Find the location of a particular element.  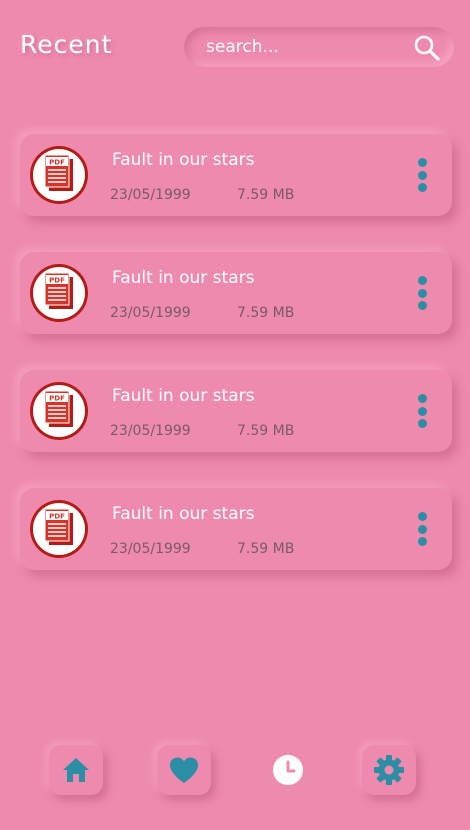

nav-home-button is located at coordinates (76, 770).